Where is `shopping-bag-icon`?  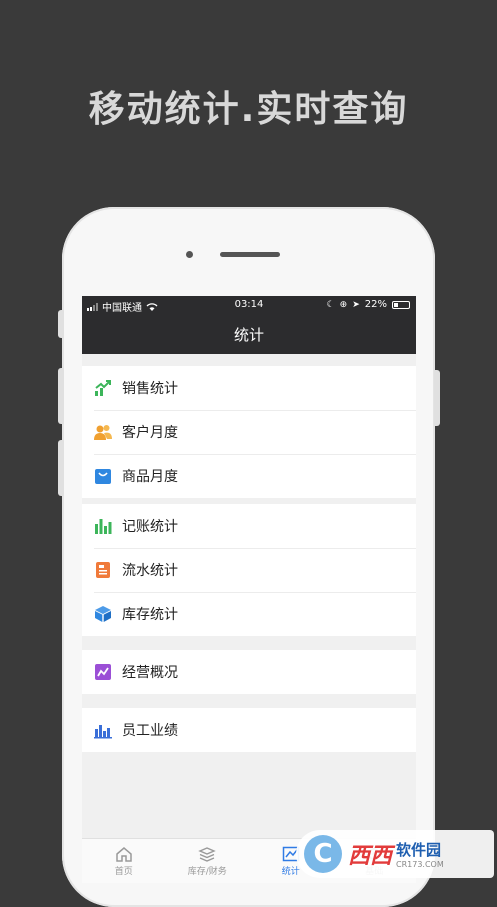 shopping-bag-icon is located at coordinates (103, 476).